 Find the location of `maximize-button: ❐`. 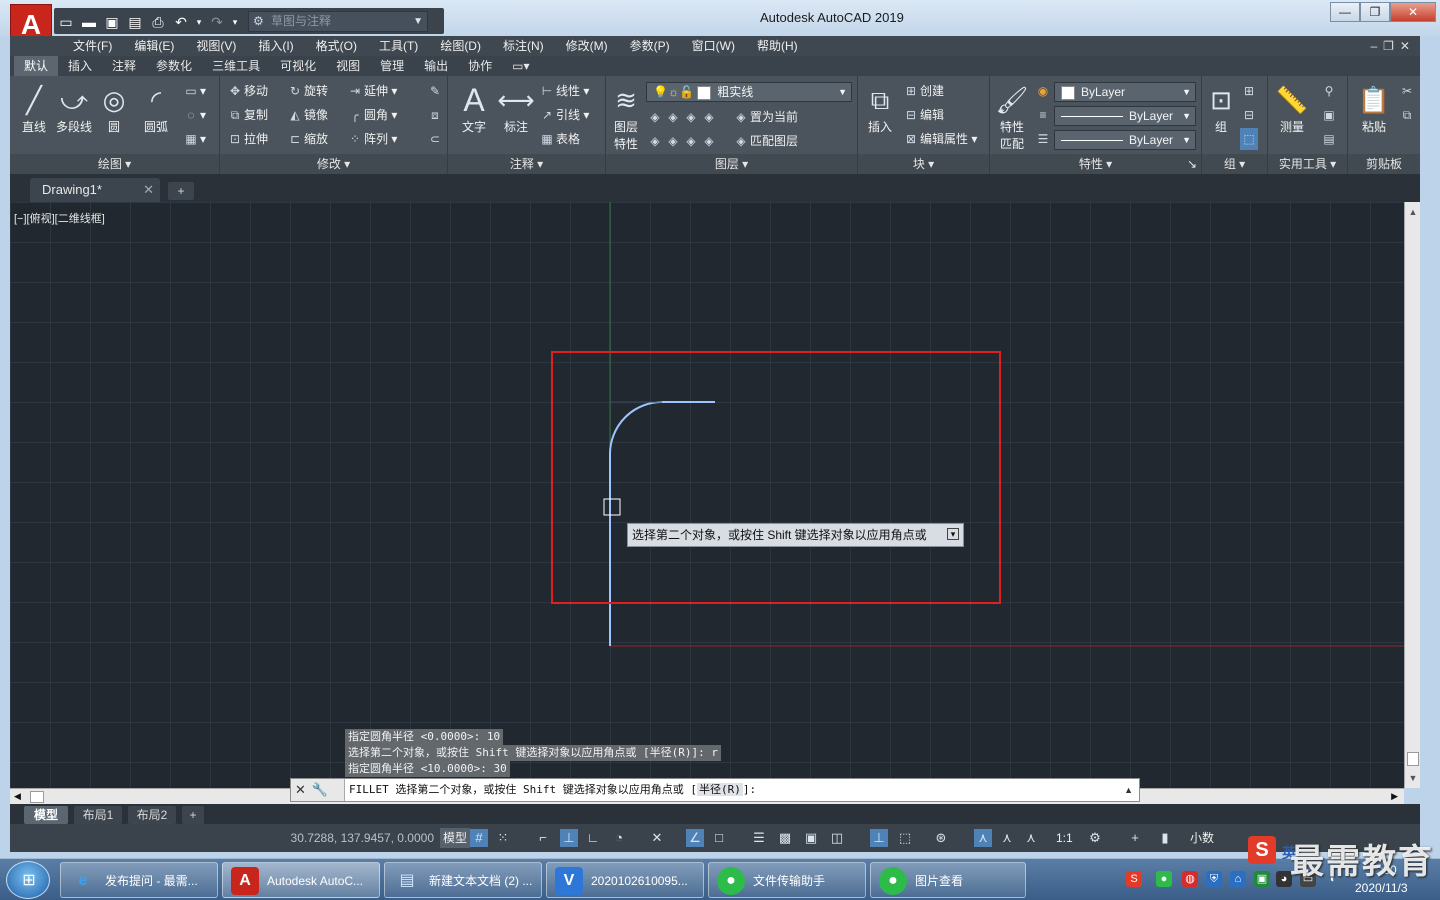

maximize-button: ❐ is located at coordinates (1375, 12).